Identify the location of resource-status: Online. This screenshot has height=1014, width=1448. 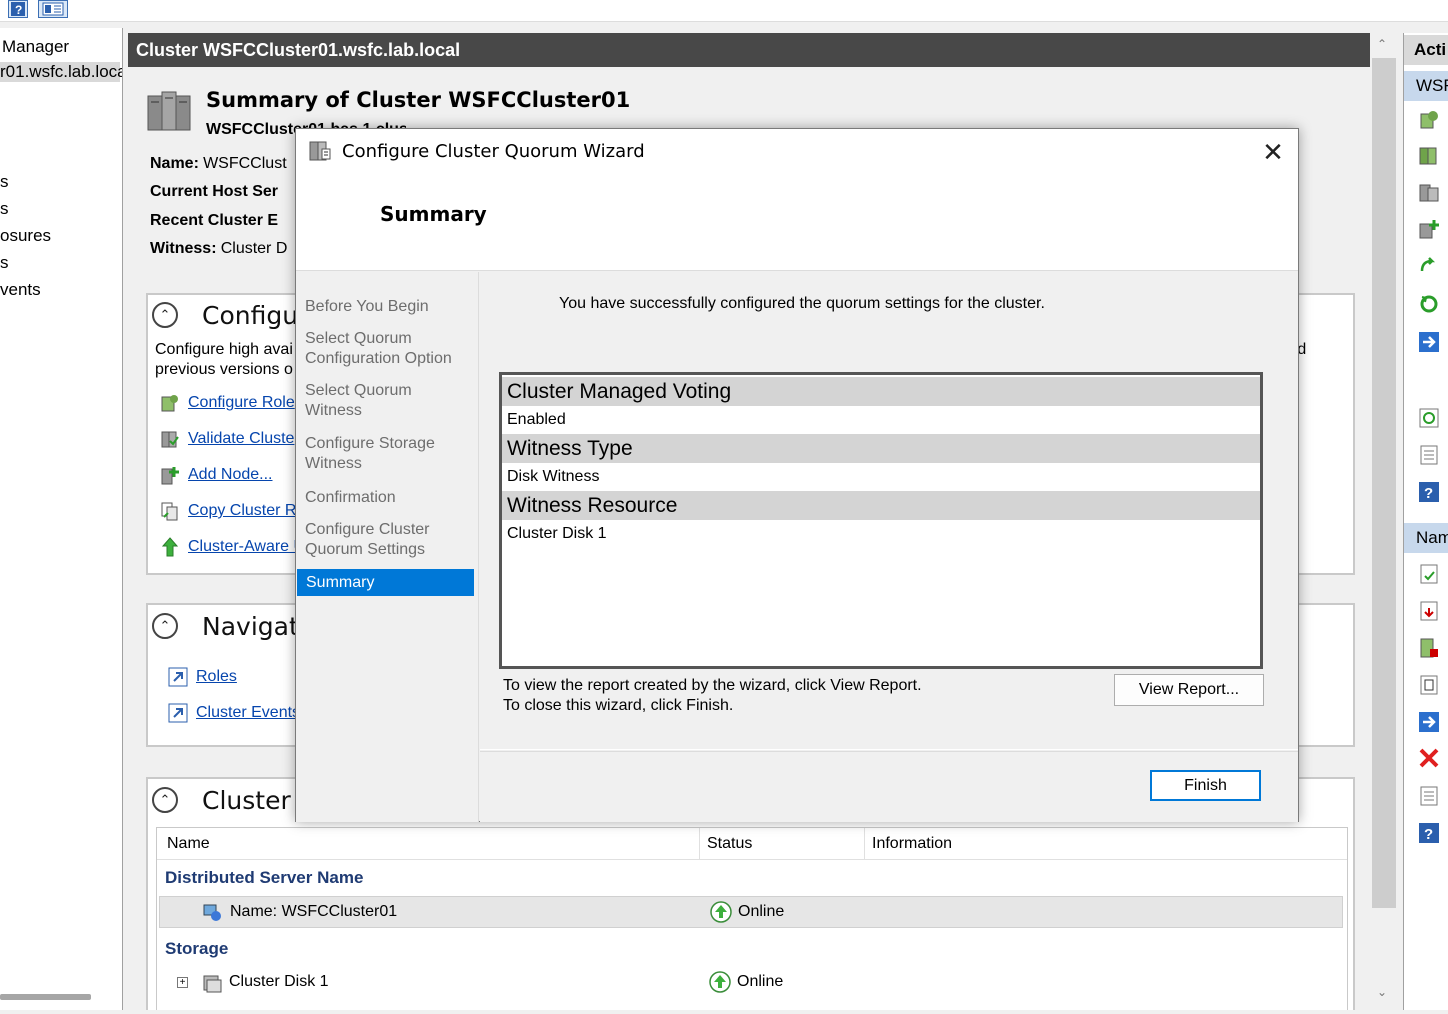
(761, 911).